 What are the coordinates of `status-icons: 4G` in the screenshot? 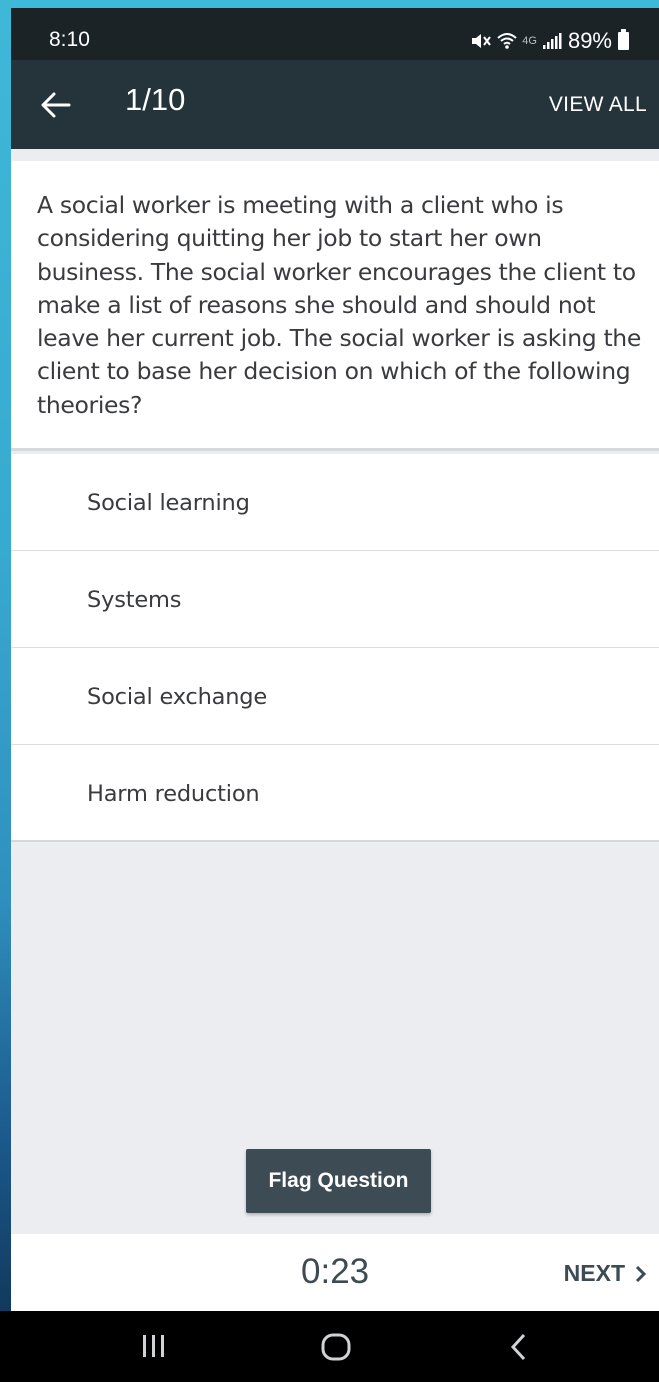 It's located at (516, 41).